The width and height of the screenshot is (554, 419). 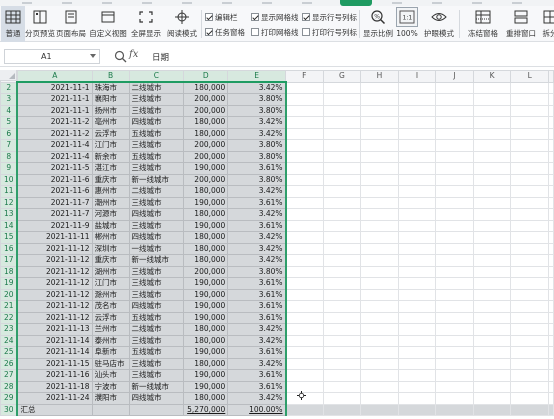 What do you see at coordinates (304, 76) in the screenshot?
I see `column-header-f: F` at bounding box center [304, 76].